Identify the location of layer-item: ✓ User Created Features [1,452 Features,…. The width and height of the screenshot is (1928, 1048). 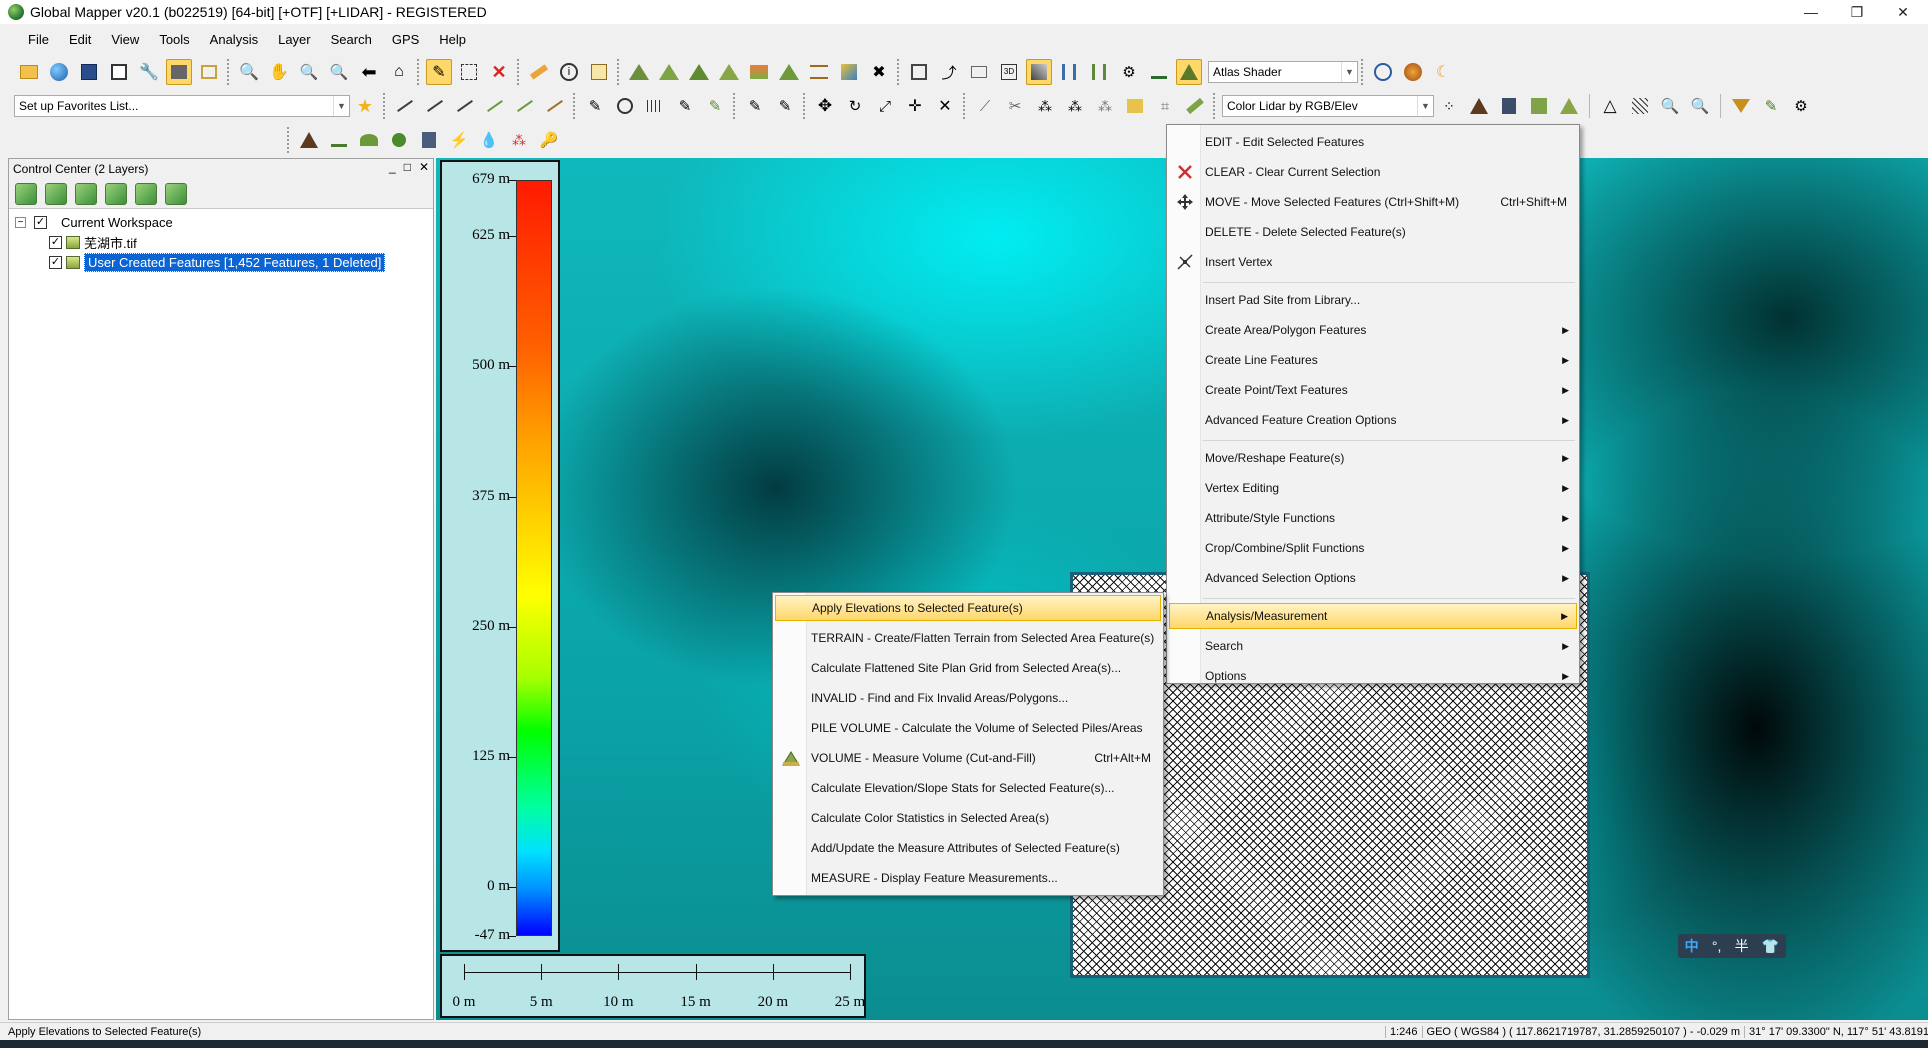
(217, 262).